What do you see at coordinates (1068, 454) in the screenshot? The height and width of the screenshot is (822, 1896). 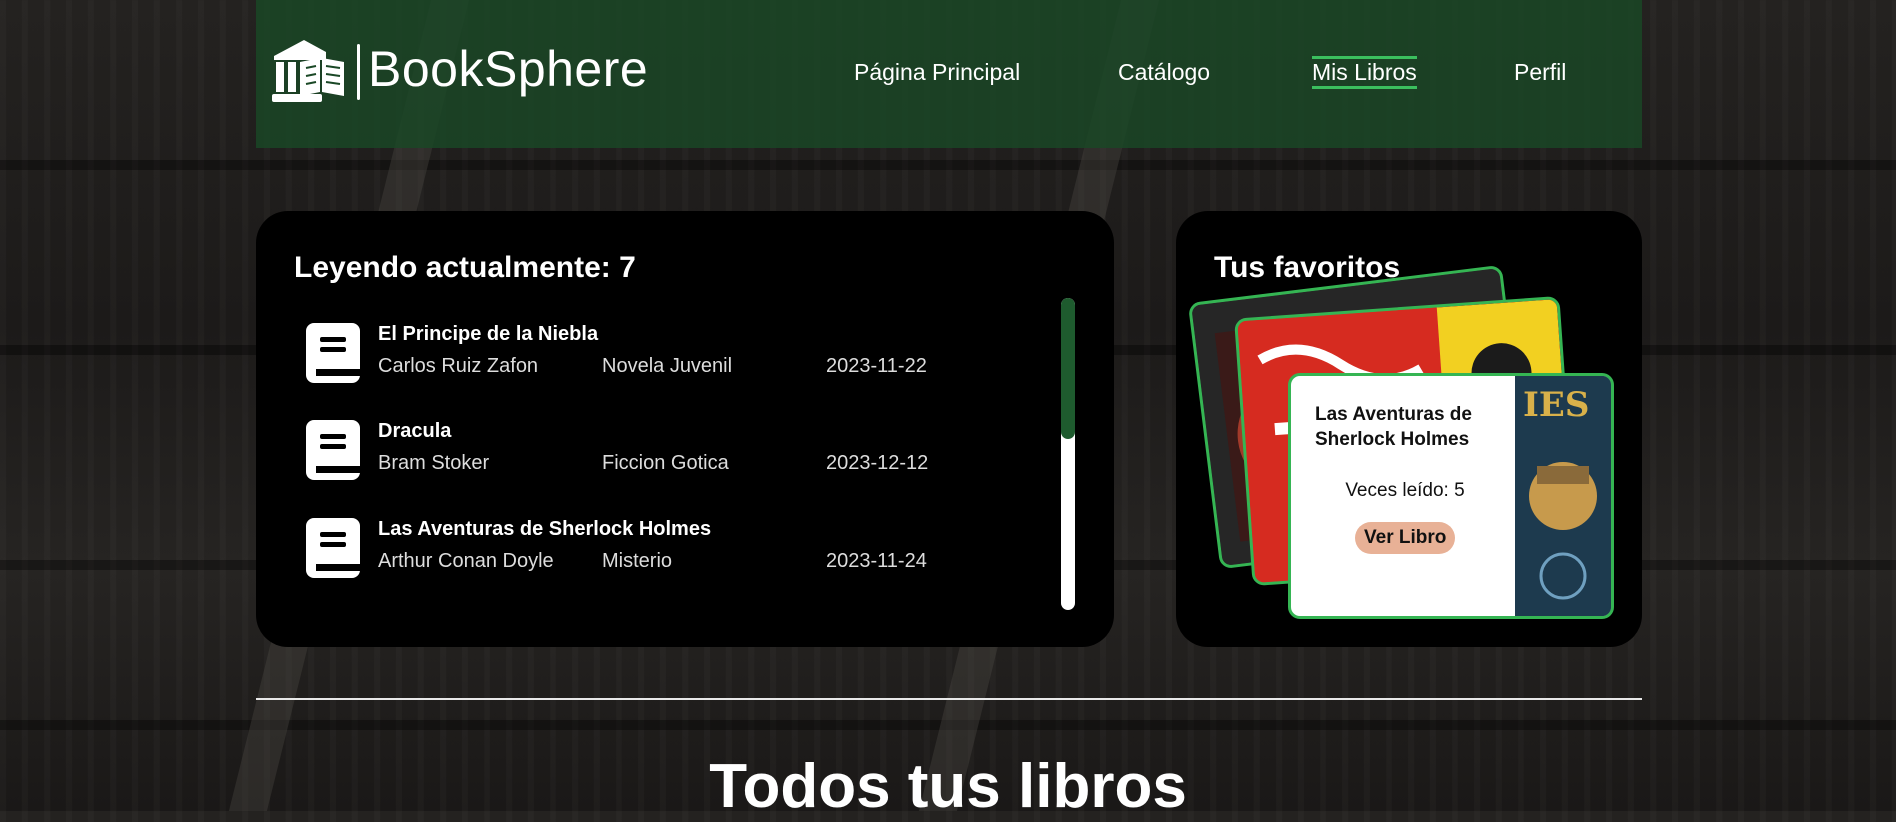 I see `scrollbar` at bounding box center [1068, 454].